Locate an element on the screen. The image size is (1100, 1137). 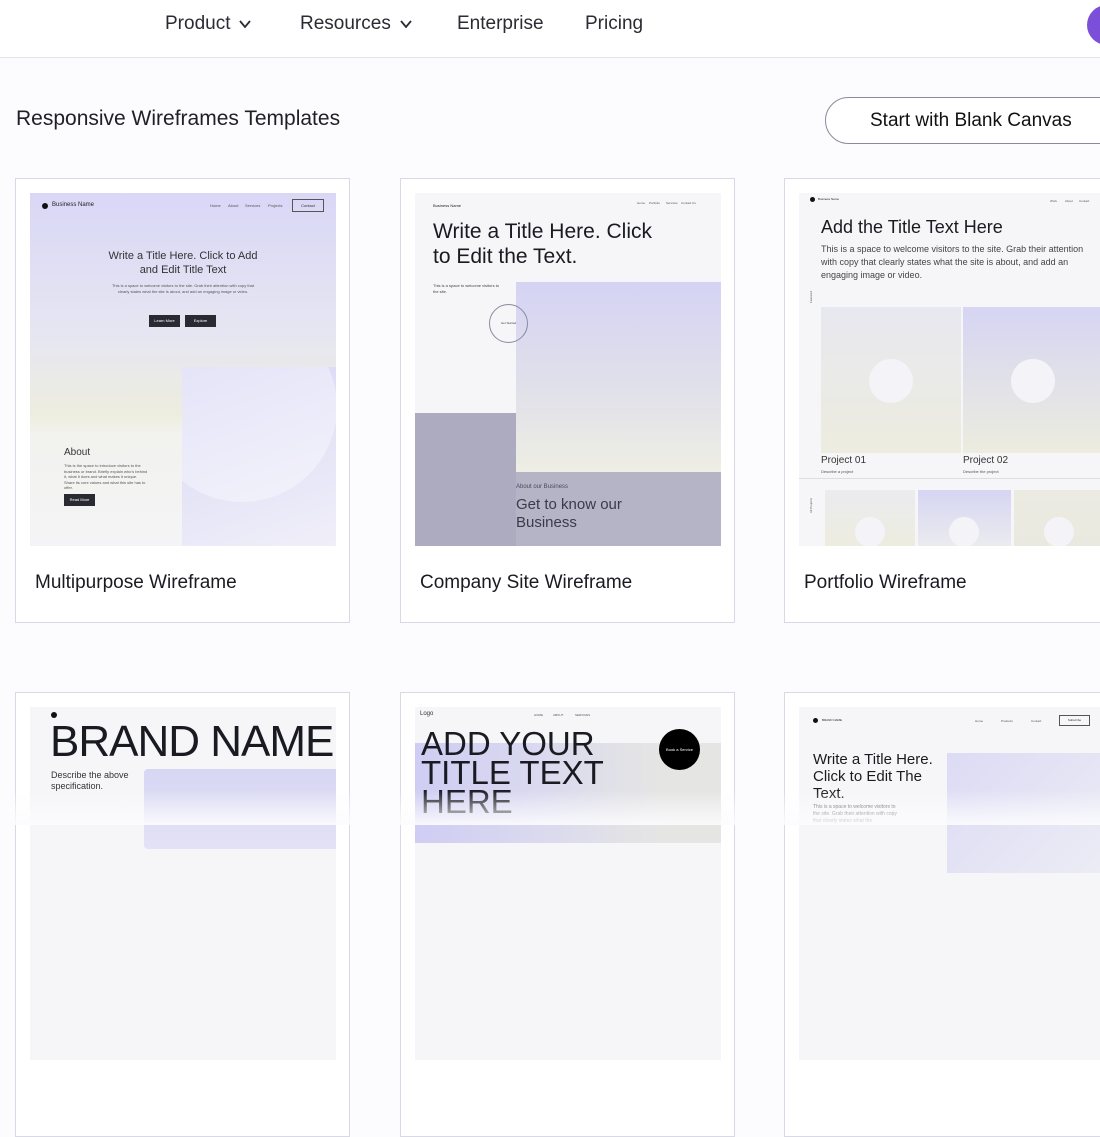
template-name: Company Site Wireframe is located at coordinates (526, 583).